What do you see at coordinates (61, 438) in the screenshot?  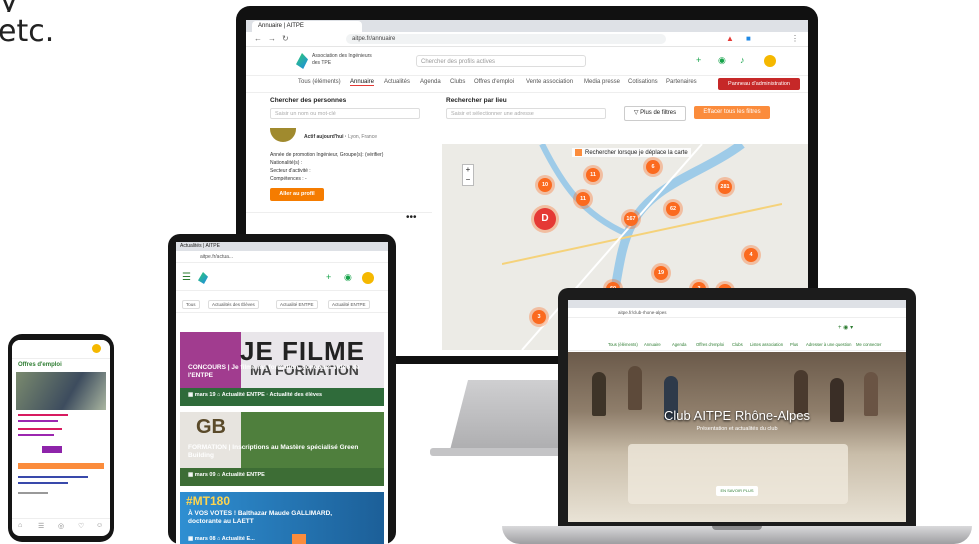 I see `phone-screen: Offres d'emploi ⌂ ☰ ◎ ♡ ☺` at bounding box center [61, 438].